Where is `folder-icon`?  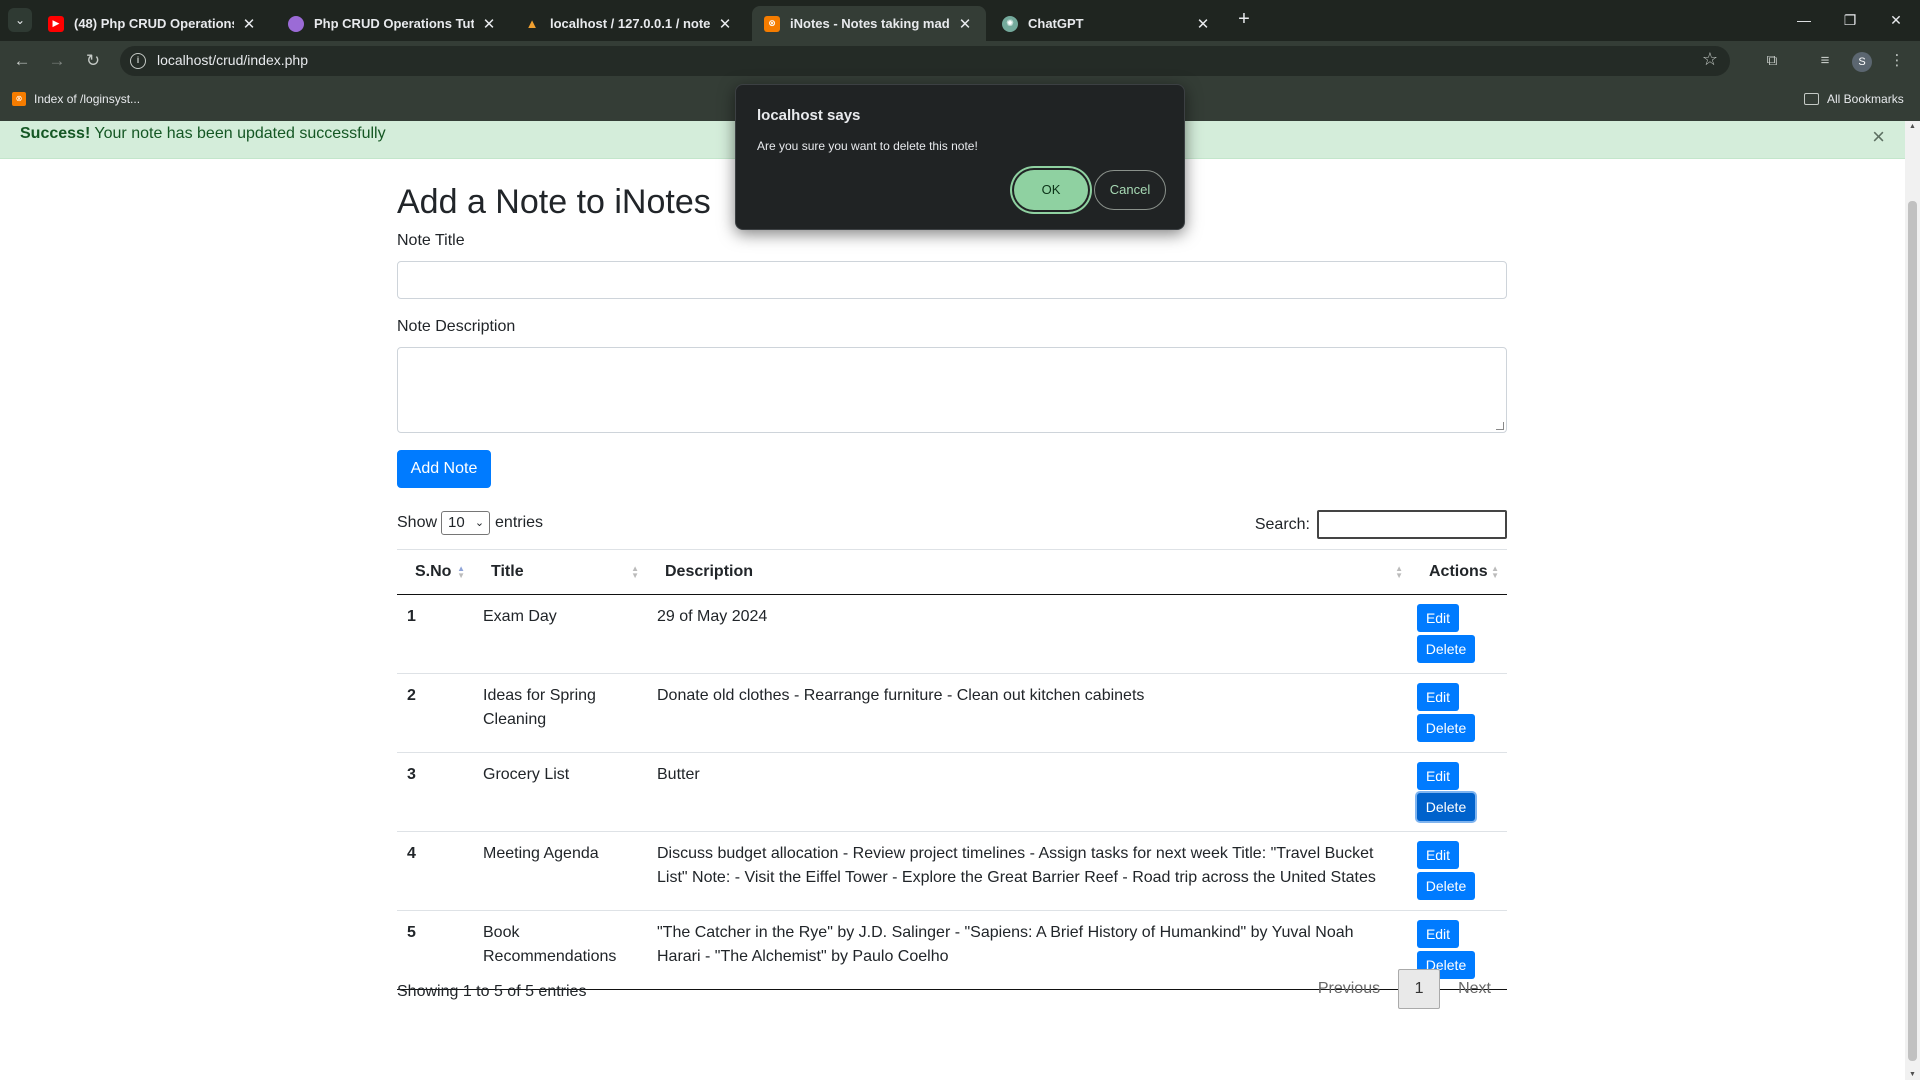
folder-icon is located at coordinates (1811, 99).